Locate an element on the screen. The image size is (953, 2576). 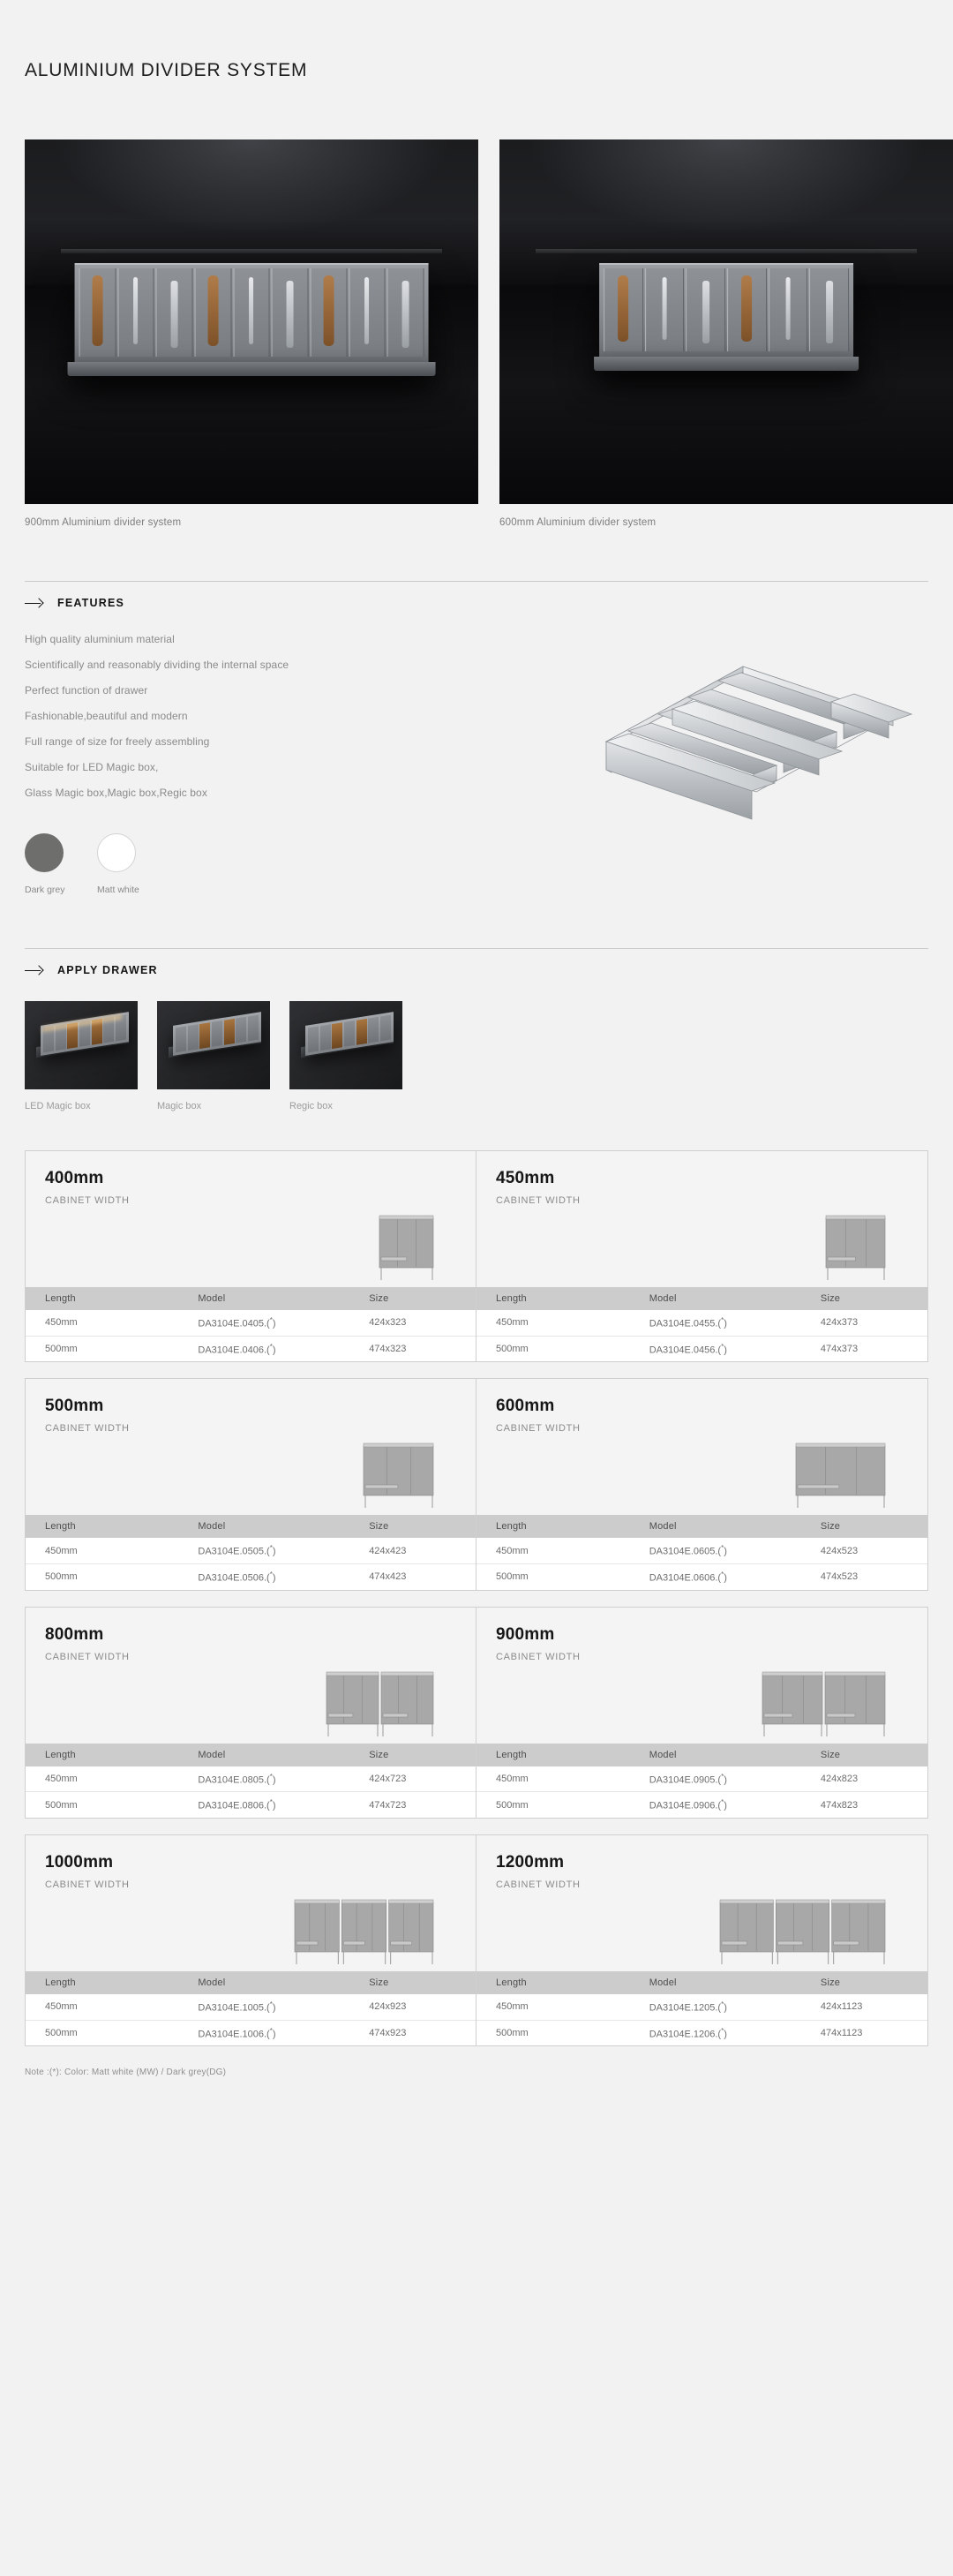
cell-size: 474x523 is located at coordinates (863, 1577).